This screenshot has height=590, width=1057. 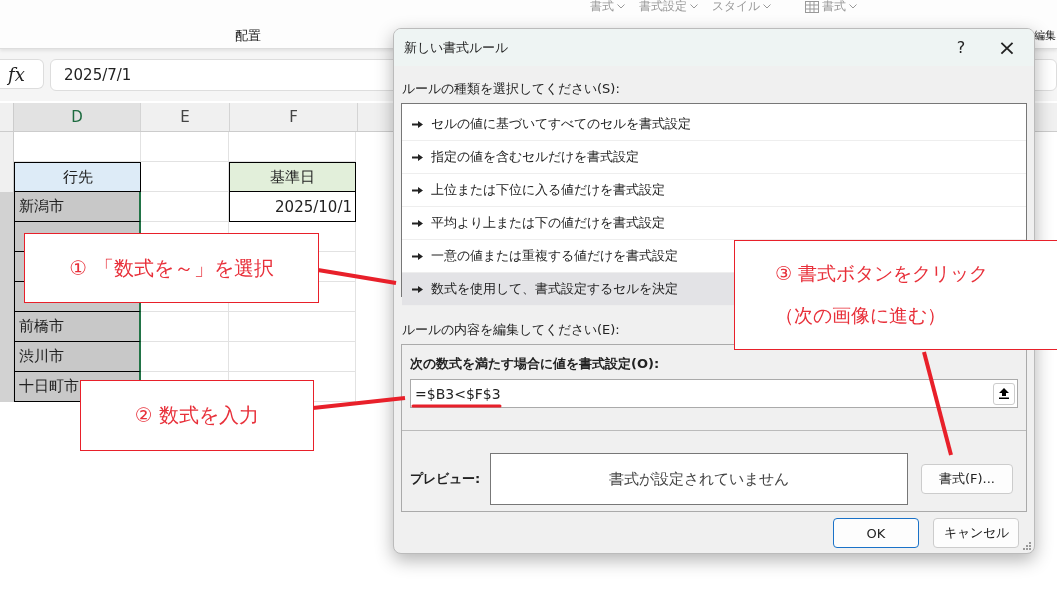 What do you see at coordinates (860, 315) in the screenshot?
I see `callout-text: （次の画像に進む）` at bounding box center [860, 315].